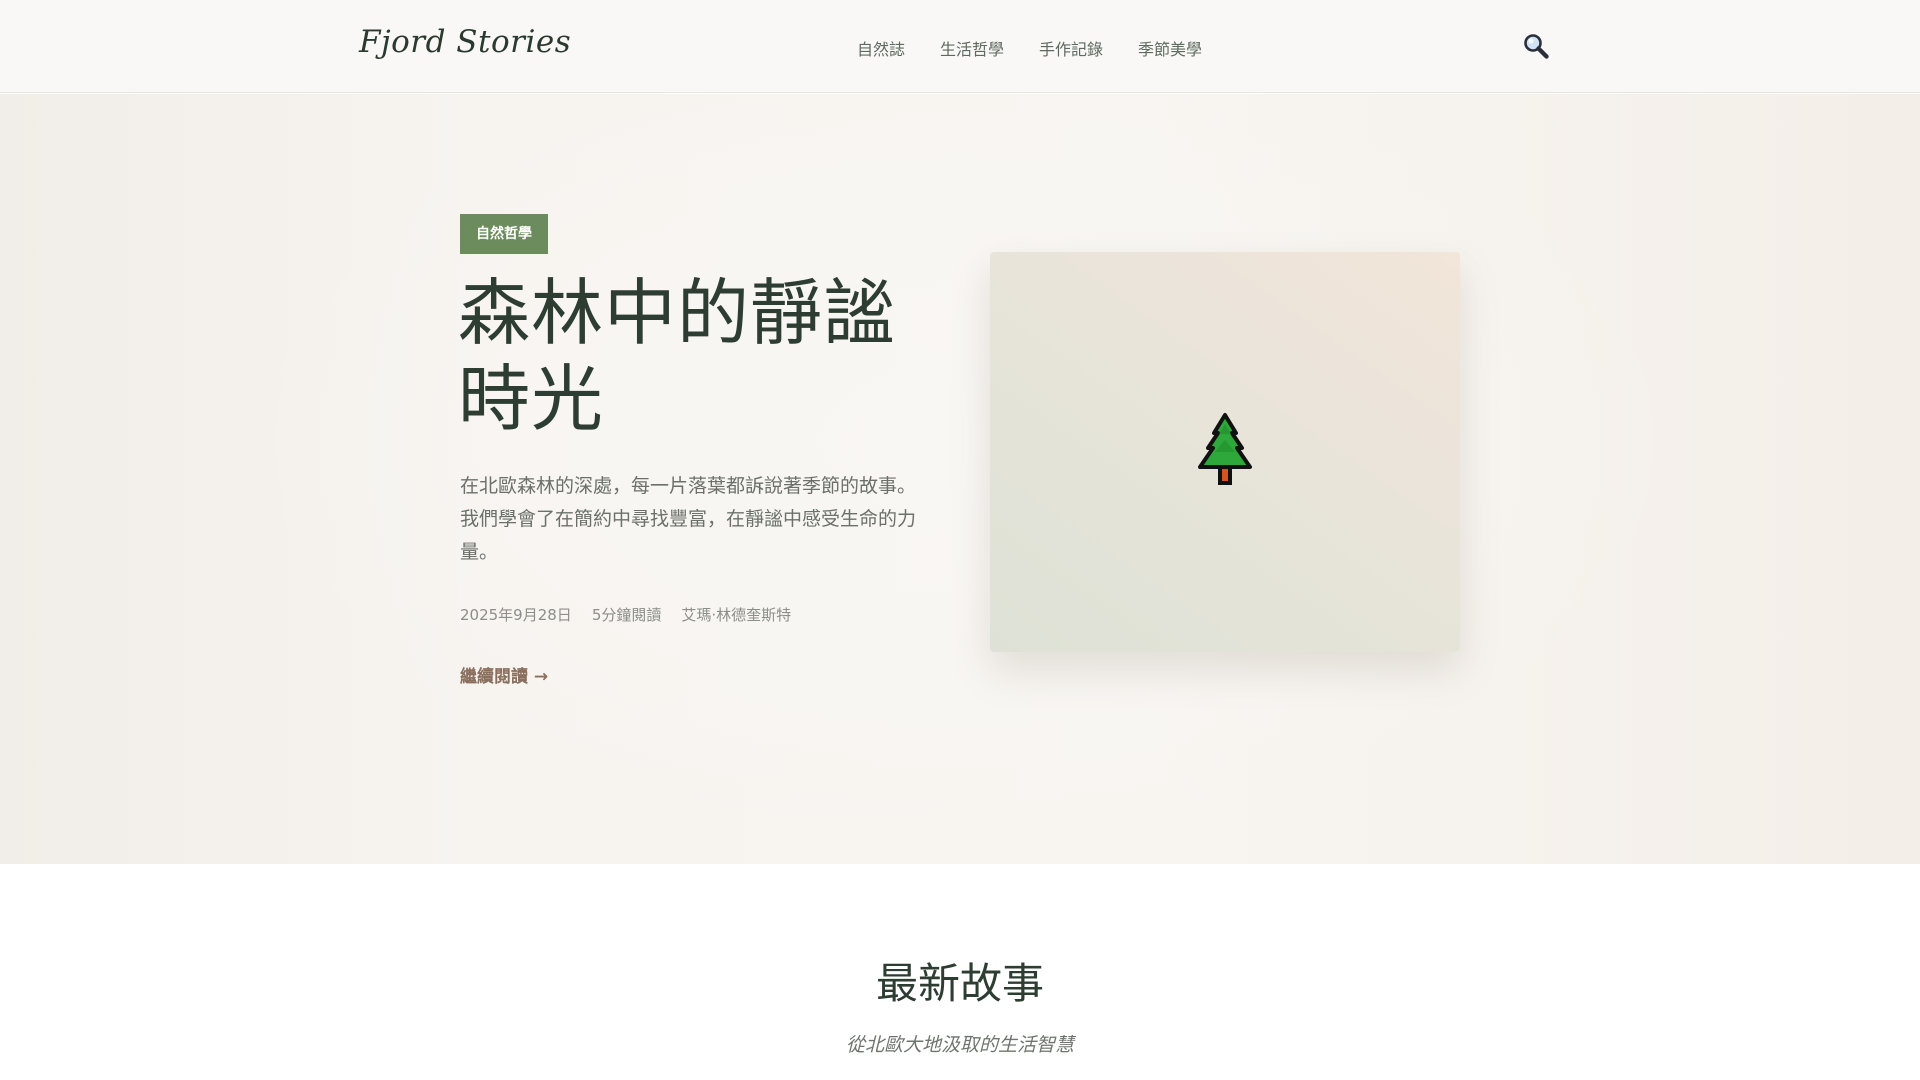 This screenshot has width=1920, height=1080. I want to click on search-button, so click(1536, 46).